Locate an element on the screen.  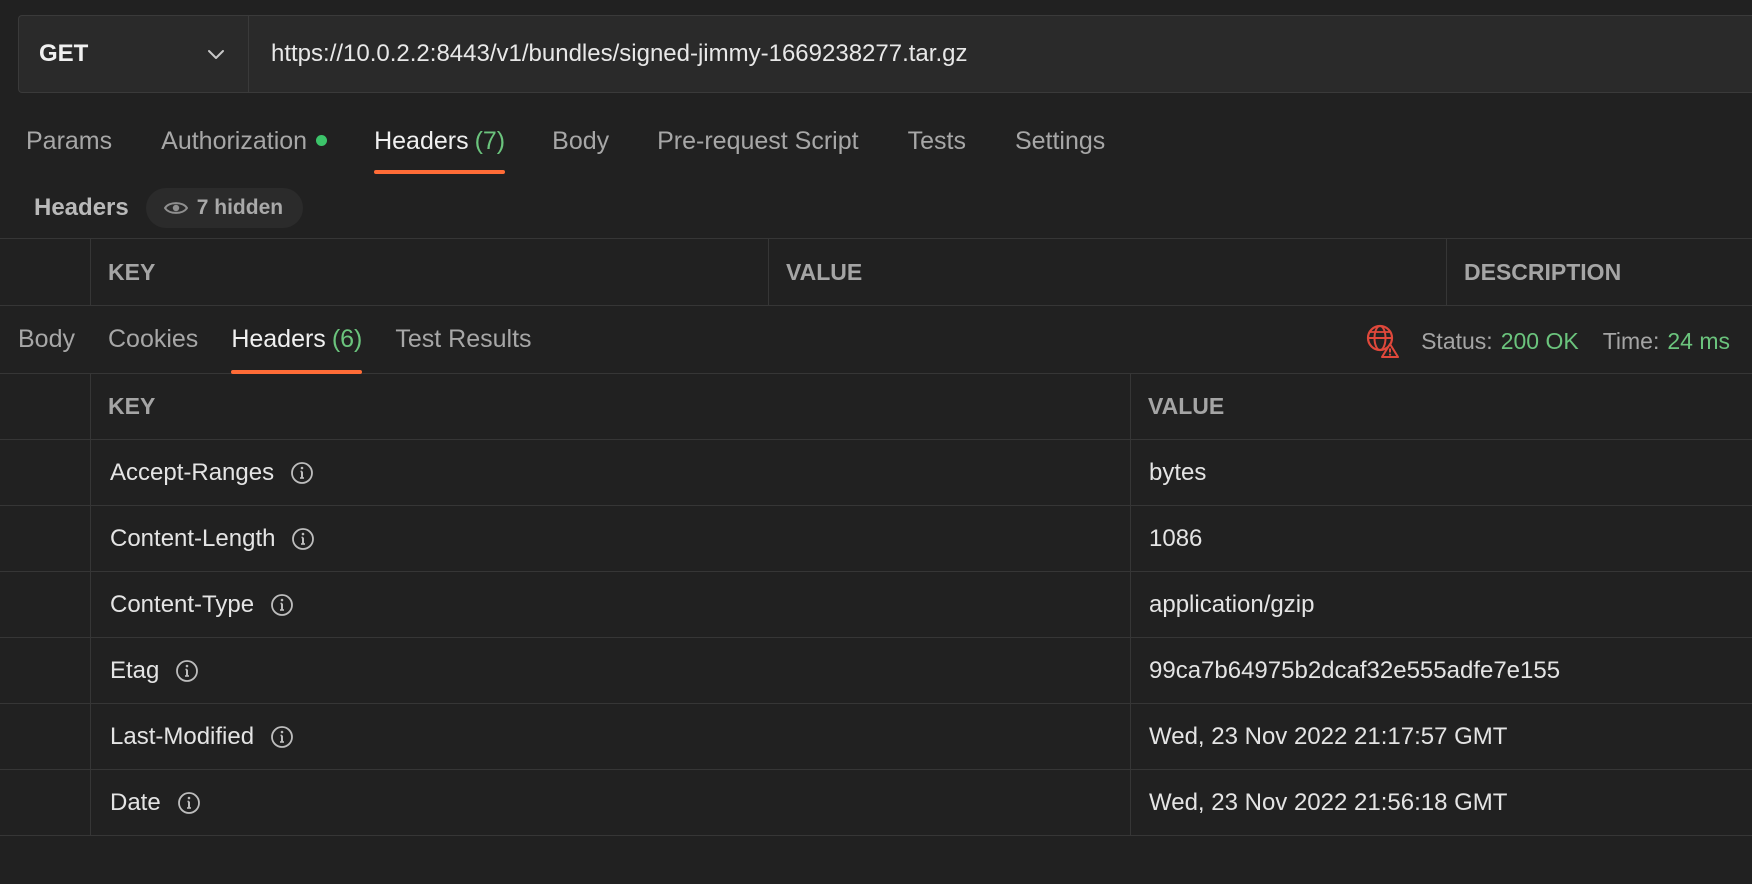
header-key: Content-Length is located at coordinates (193, 538).